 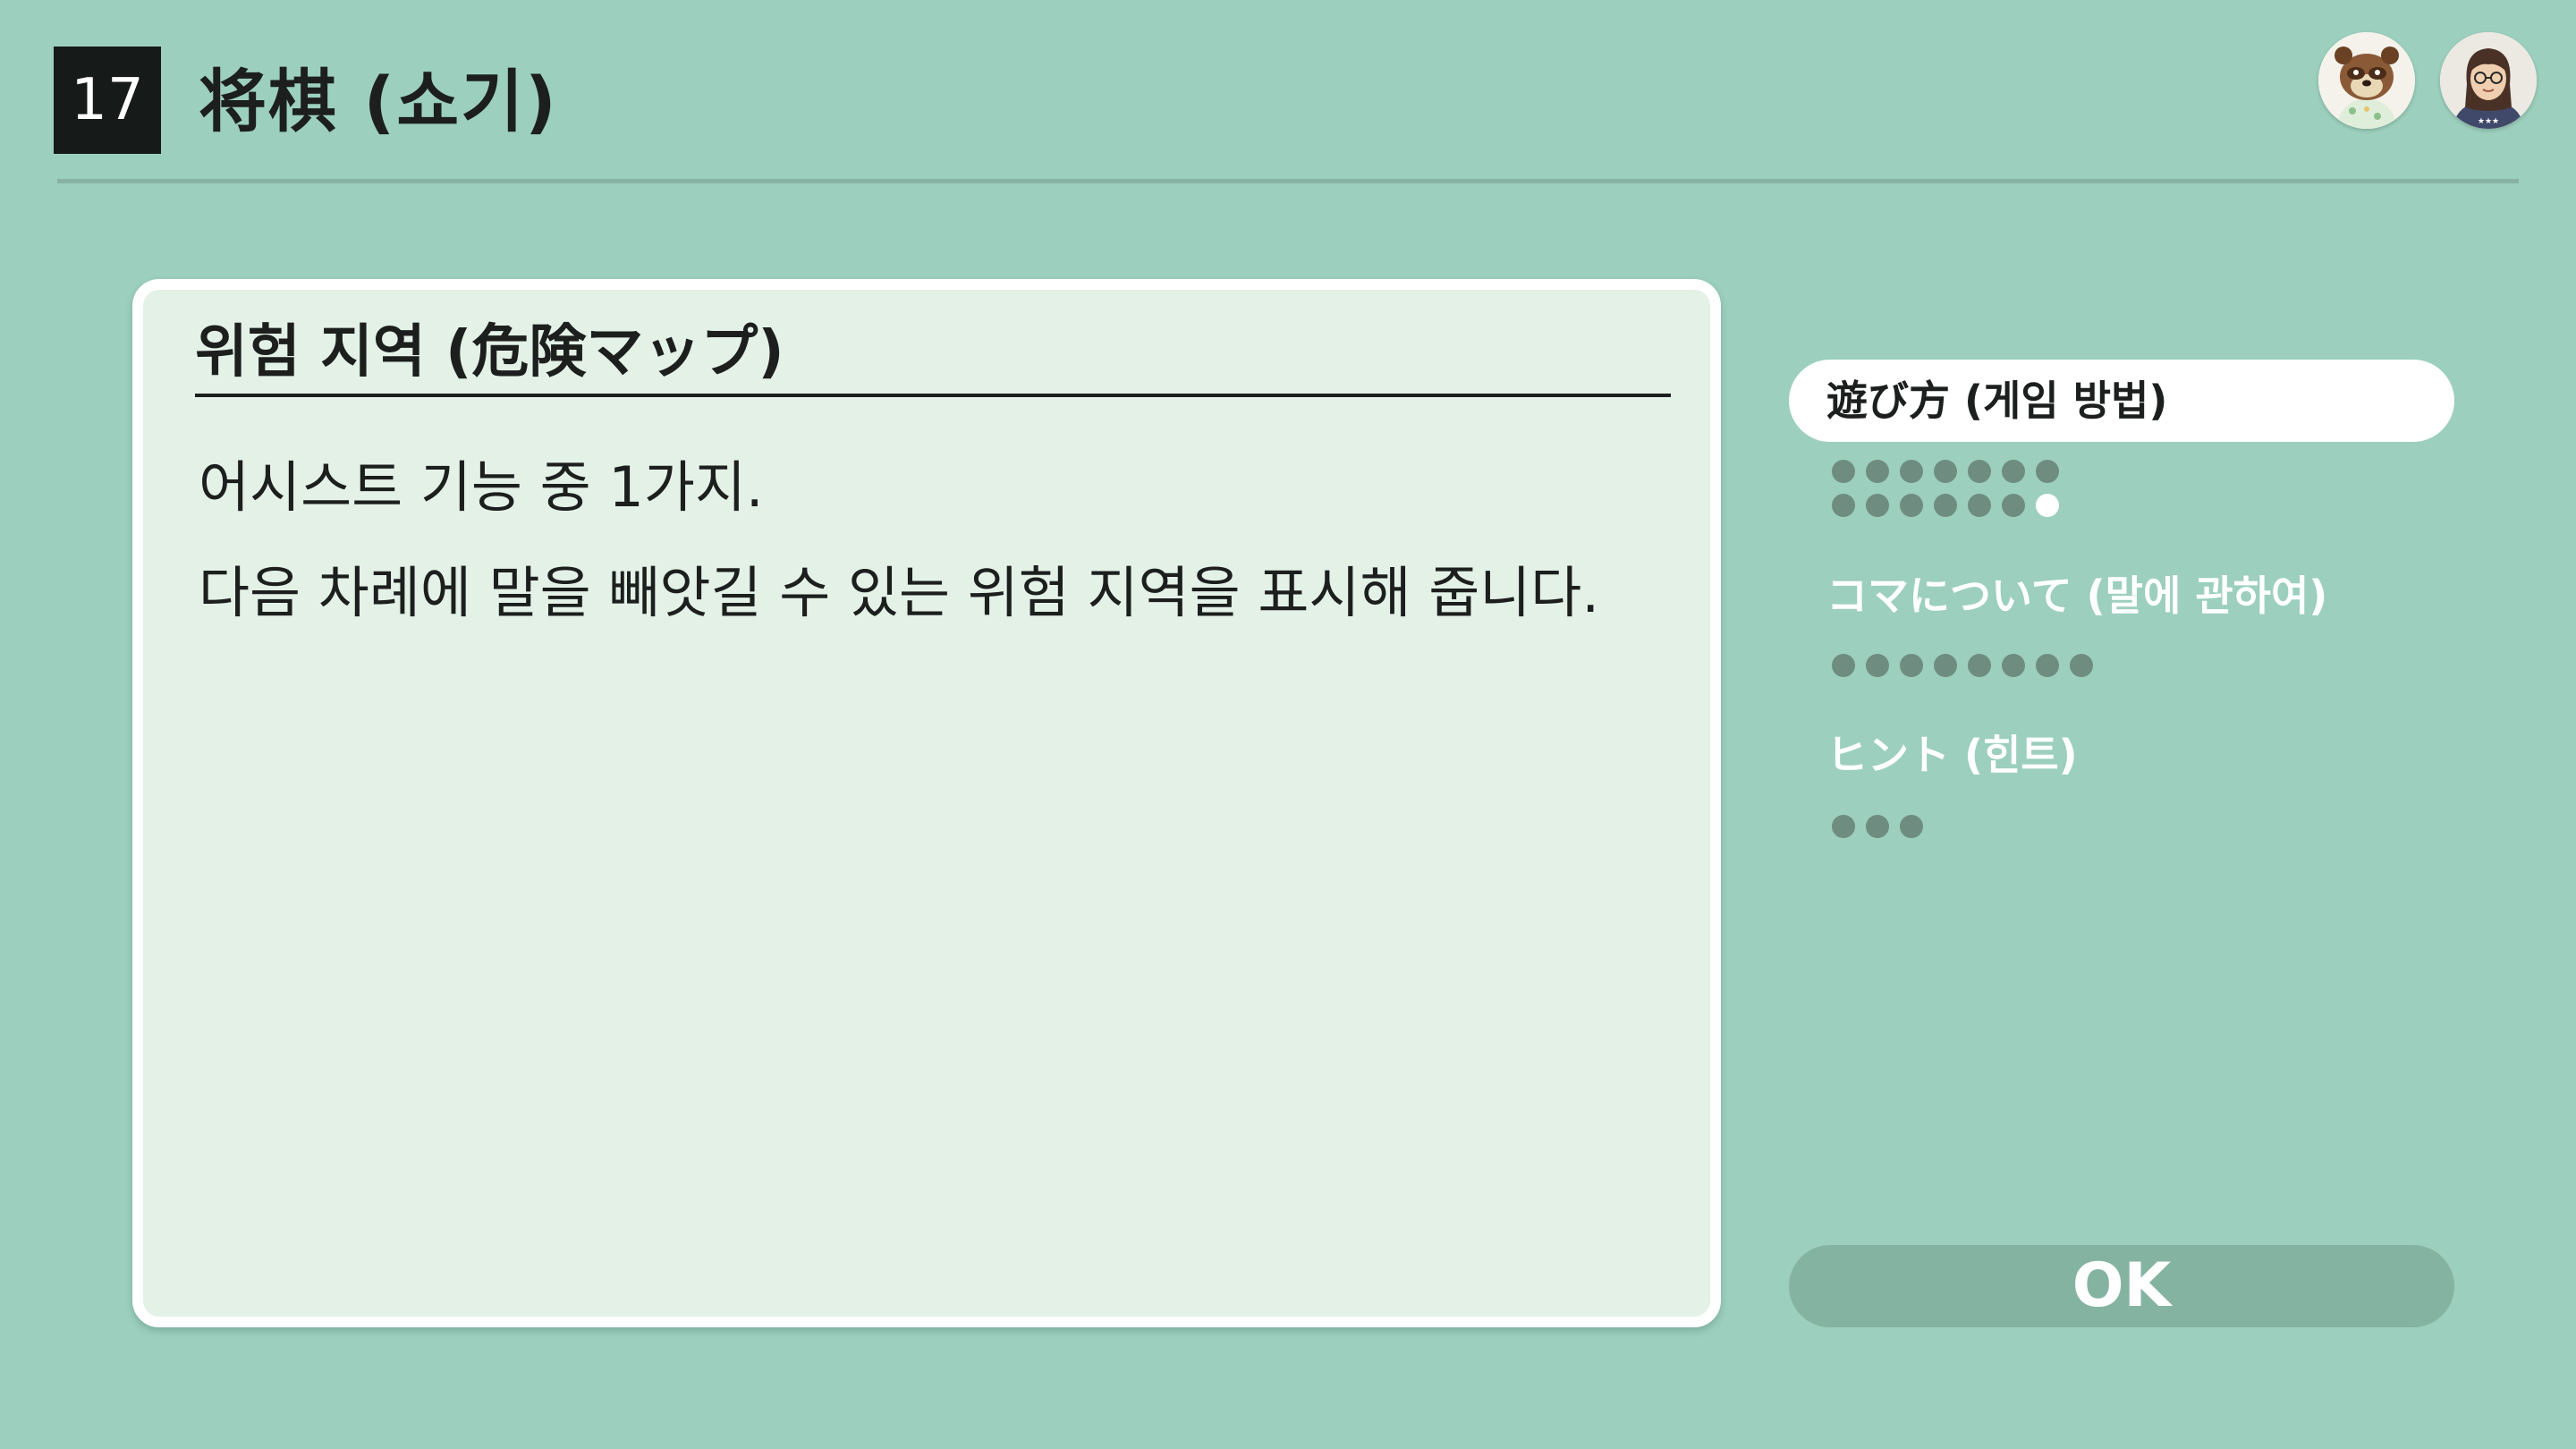 I want to click on panel-text-line: 어시스트 기능 중 1가지., so click(x=481, y=487).